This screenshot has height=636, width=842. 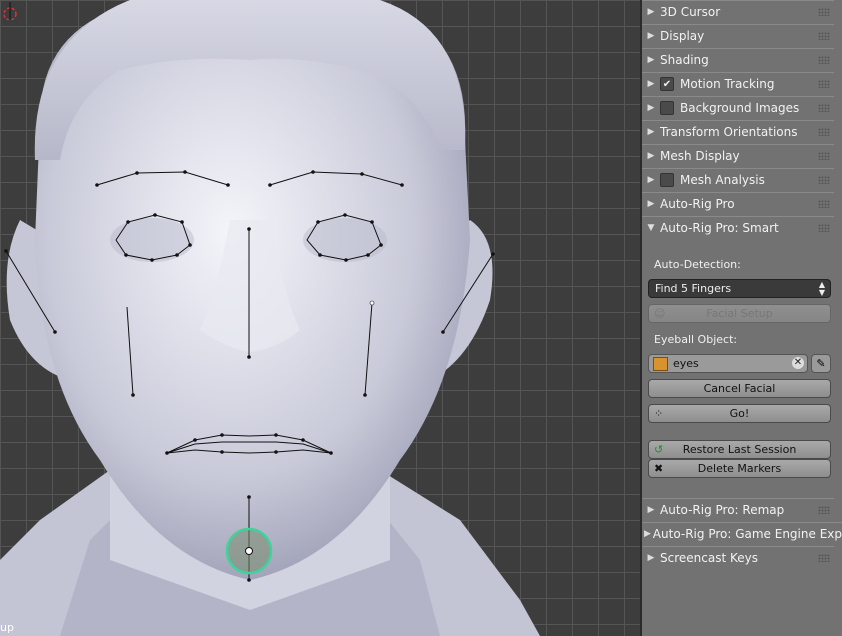 What do you see at coordinates (747, 534) in the screenshot?
I see `section-label: Auto-Rig Pro: Game Engine Exp` at bounding box center [747, 534].